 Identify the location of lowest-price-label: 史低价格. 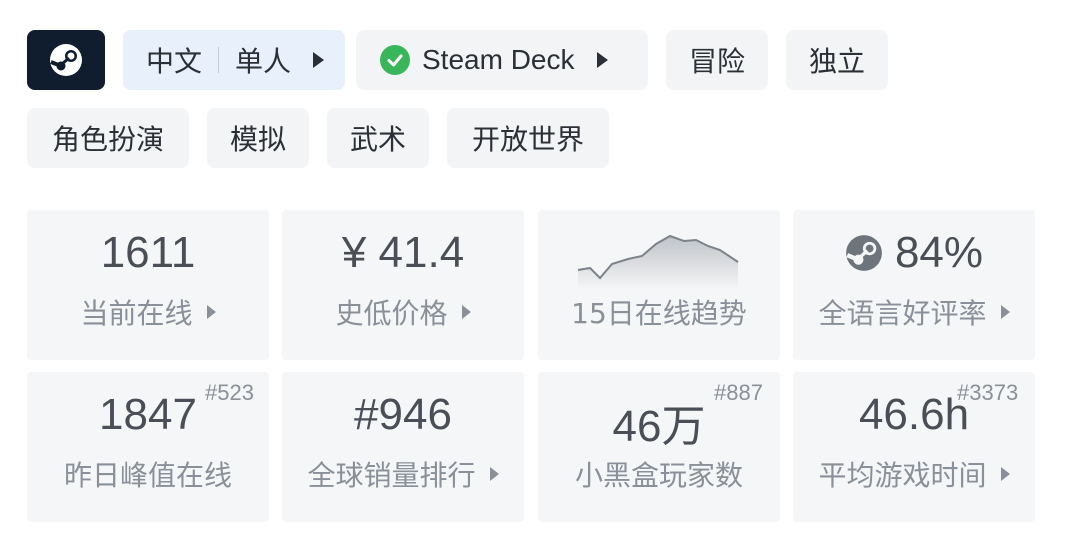
(391, 313).